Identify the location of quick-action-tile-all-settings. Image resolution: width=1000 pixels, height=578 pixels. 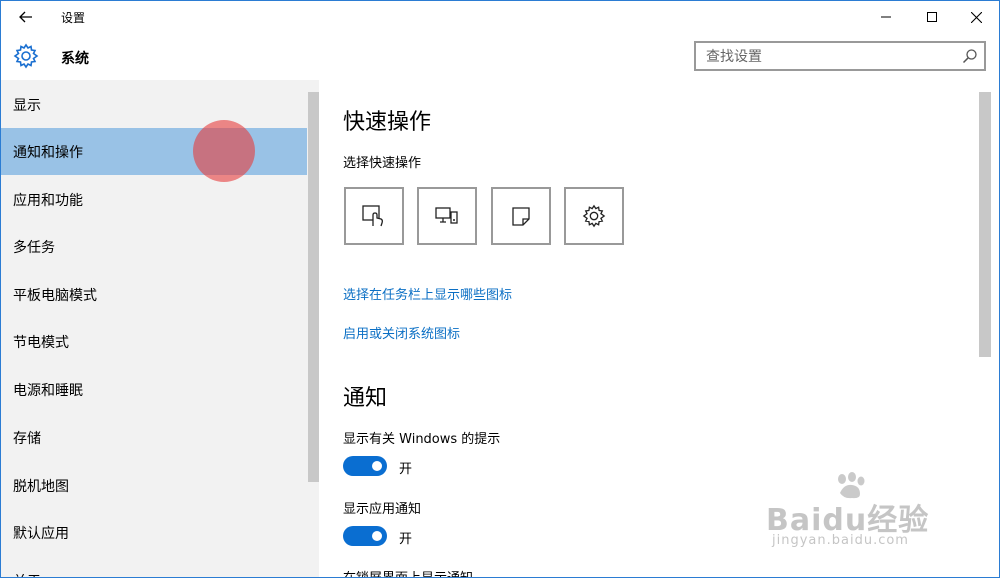
(594, 216).